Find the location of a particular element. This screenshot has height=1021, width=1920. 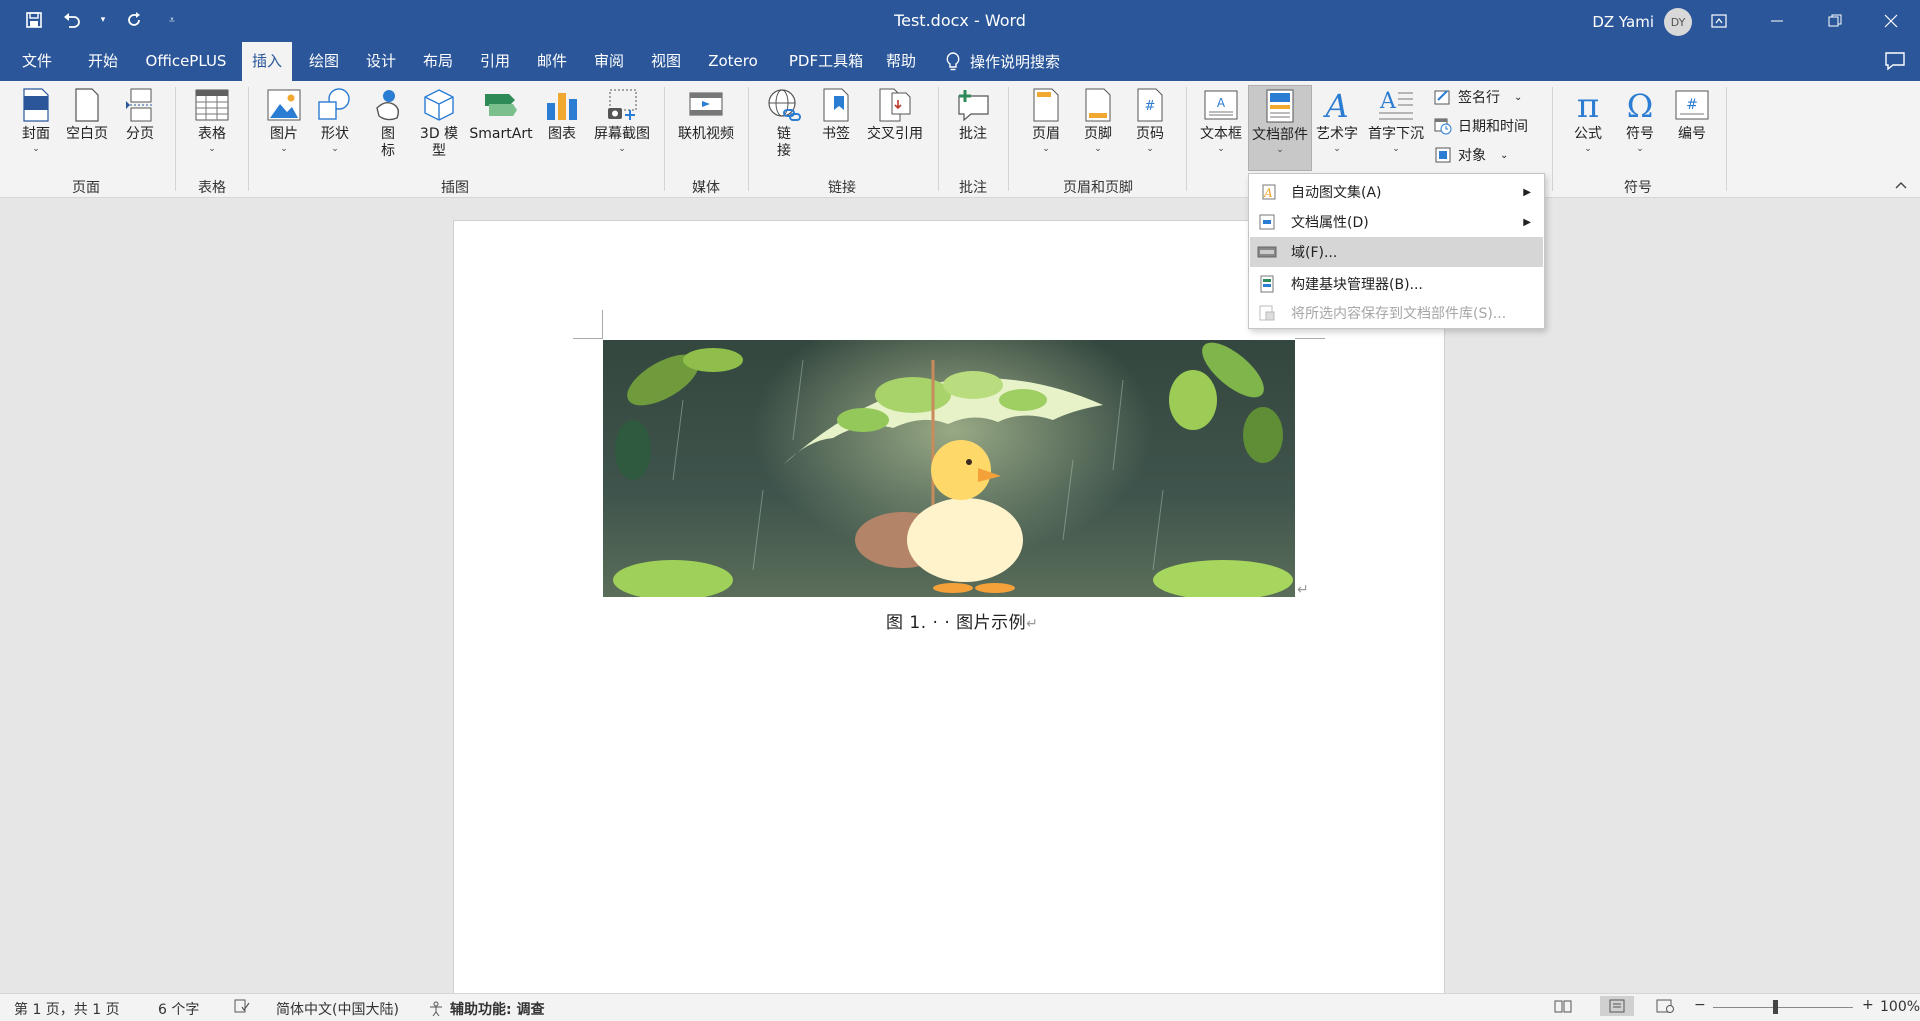

language-indicator: 简体中文(中国大陆) is located at coordinates (337, 1009).